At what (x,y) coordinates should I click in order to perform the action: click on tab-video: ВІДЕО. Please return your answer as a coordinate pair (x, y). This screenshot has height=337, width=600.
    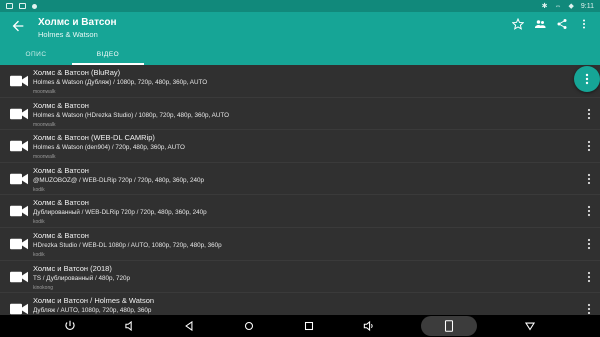
    Looking at the image, I should click on (108, 54).